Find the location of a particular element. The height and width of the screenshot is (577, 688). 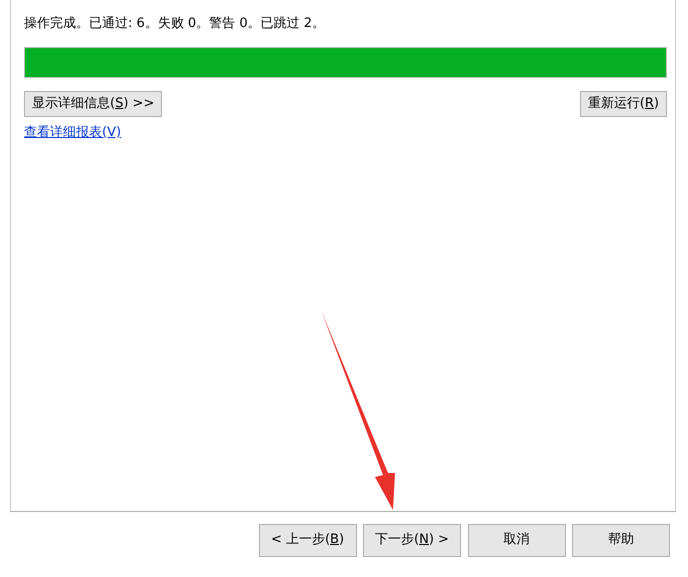

next-button: 下一步(N) > is located at coordinates (412, 540).